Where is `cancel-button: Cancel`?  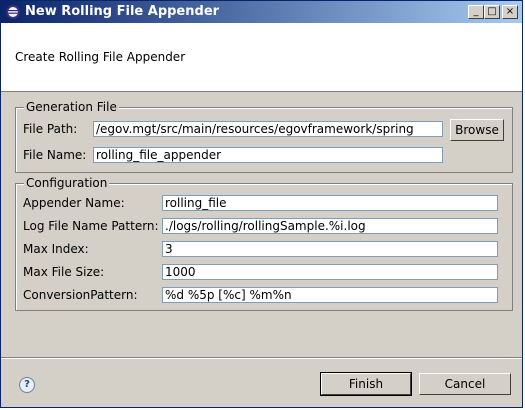 cancel-button: Cancel is located at coordinates (465, 384).